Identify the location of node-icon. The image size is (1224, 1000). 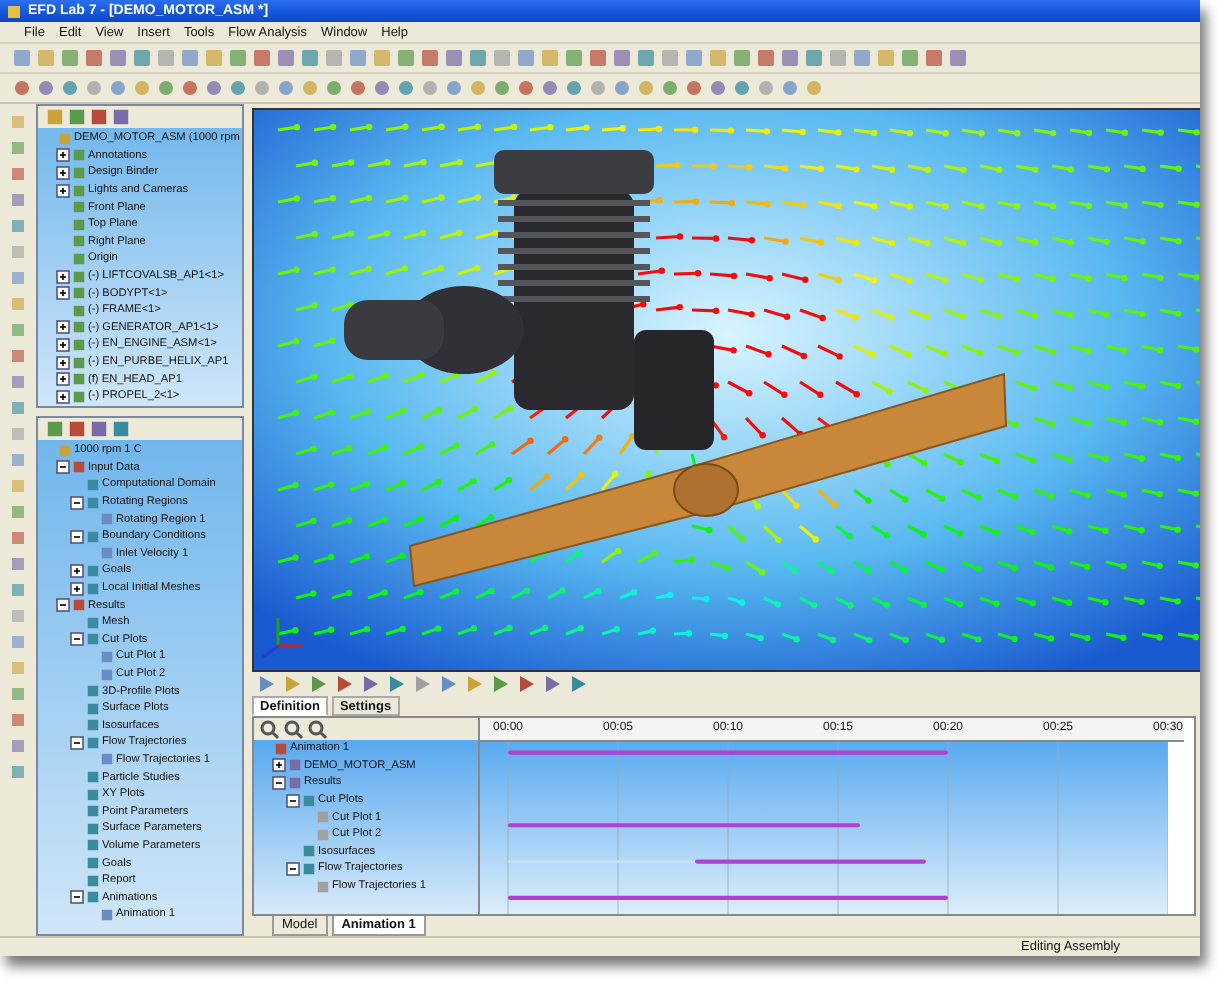
(323, 886).